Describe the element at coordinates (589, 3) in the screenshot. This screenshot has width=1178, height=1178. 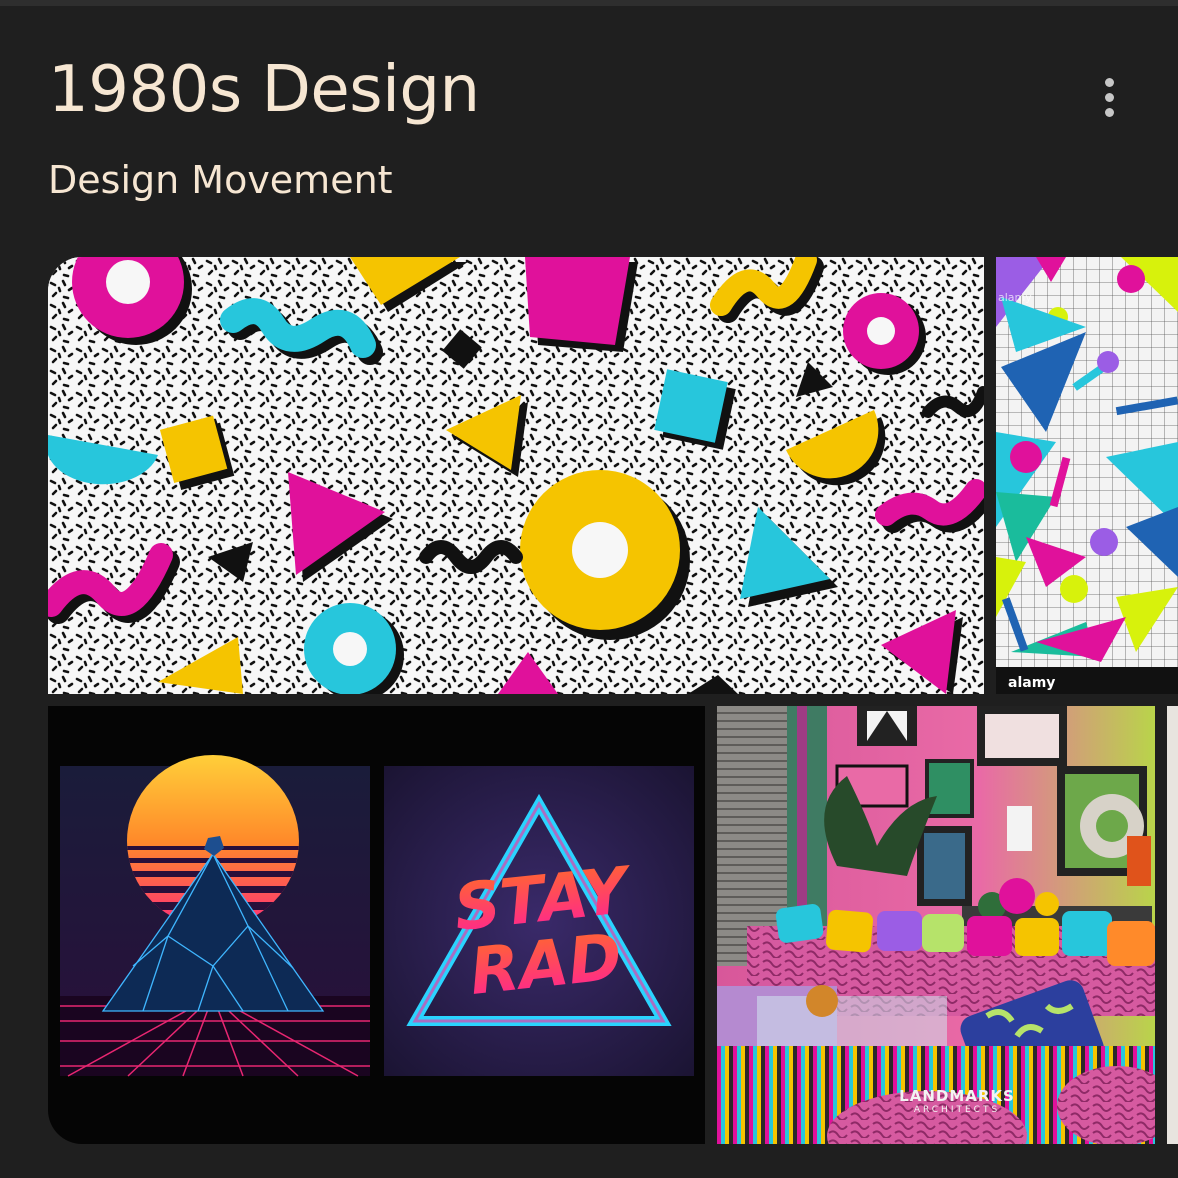
I see `top-divider` at that location.